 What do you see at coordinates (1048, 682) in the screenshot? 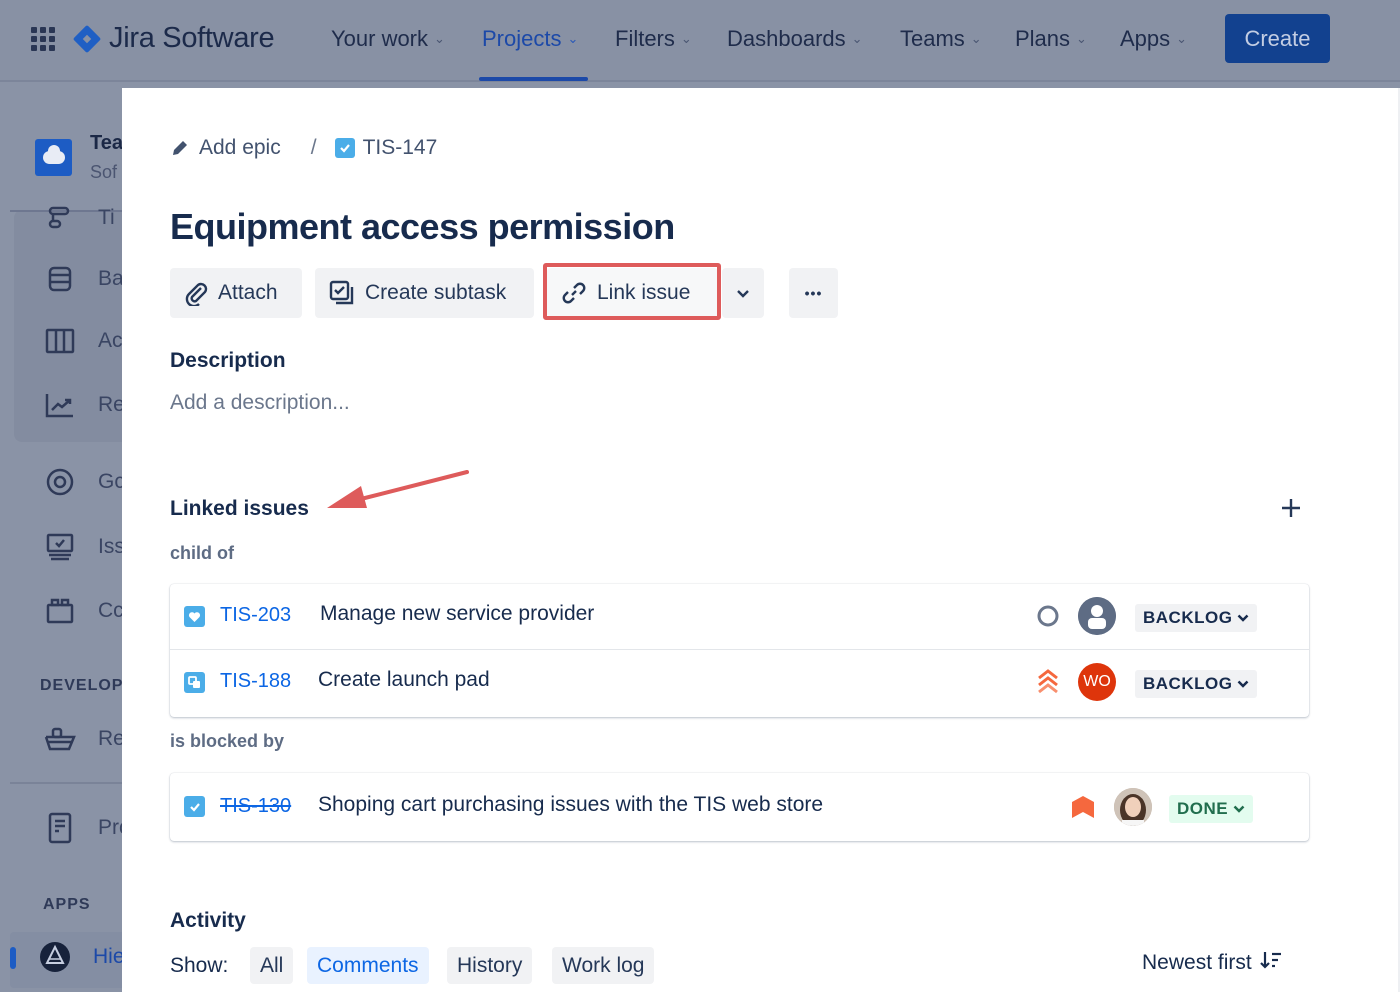
I see `priority-highest-icon` at bounding box center [1048, 682].